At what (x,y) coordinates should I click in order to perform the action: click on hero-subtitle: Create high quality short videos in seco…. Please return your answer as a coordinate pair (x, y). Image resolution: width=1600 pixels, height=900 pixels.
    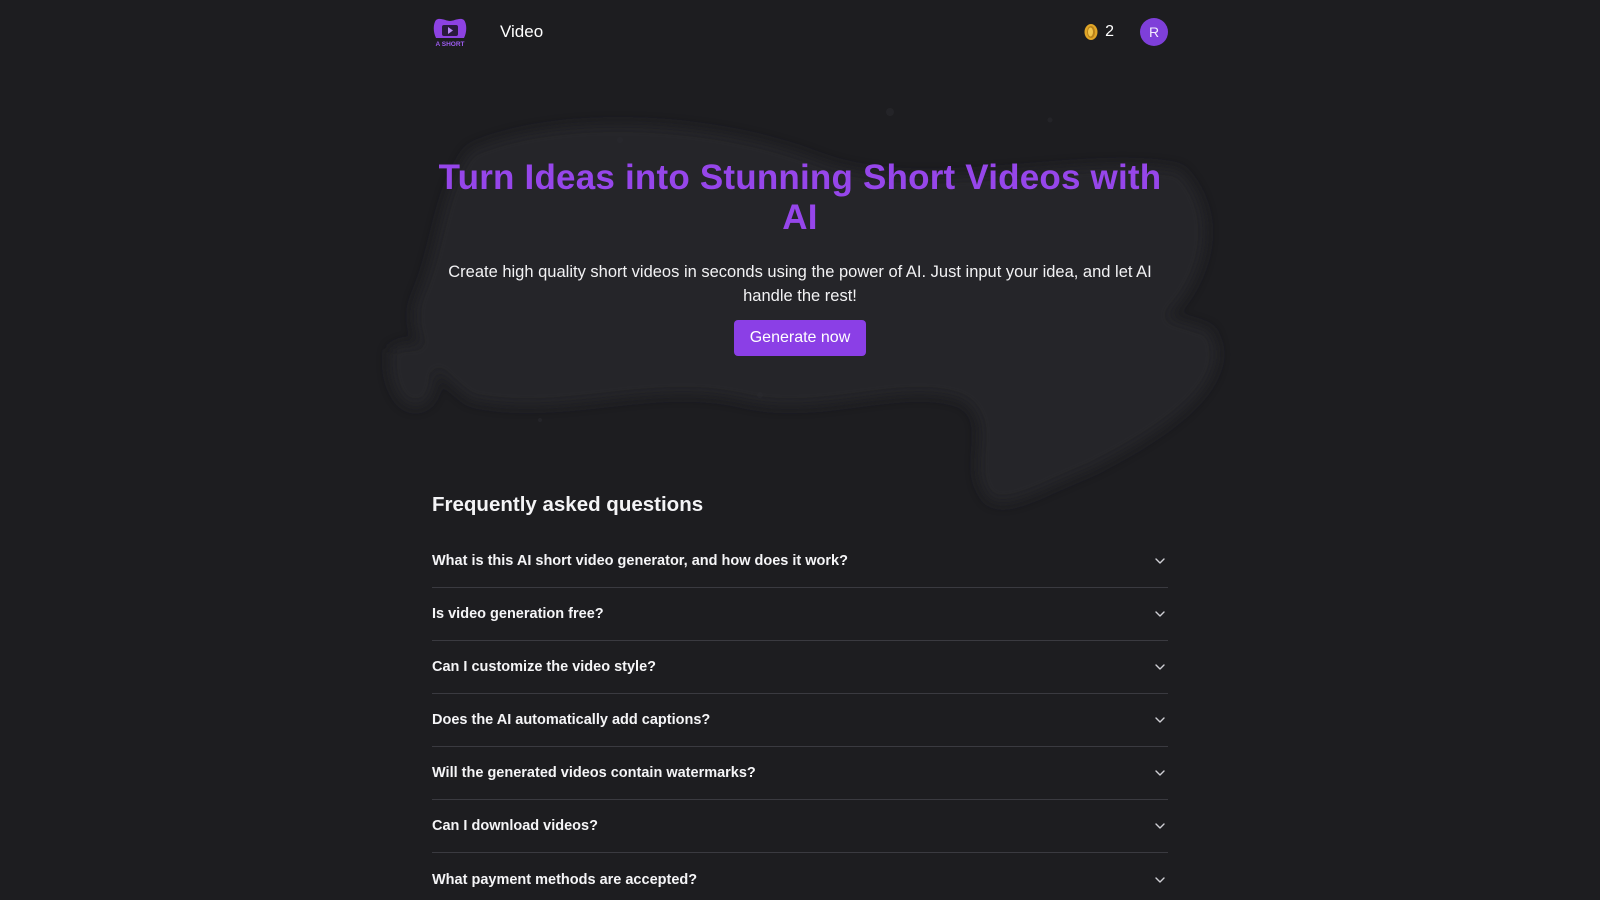
    Looking at the image, I should click on (800, 284).